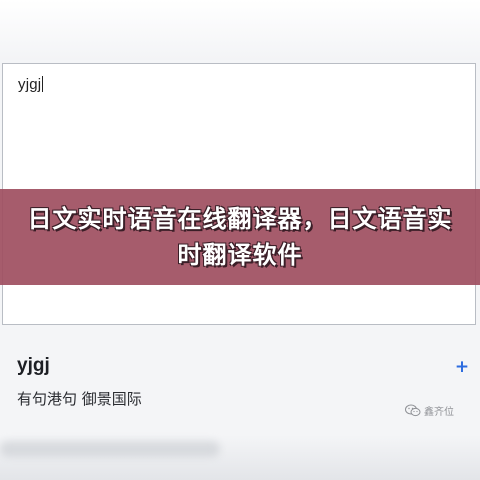  What do you see at coordinates (110, 449) in the screenshot?
I see `bottom-blur-bar` at bounding box center [110, 449].